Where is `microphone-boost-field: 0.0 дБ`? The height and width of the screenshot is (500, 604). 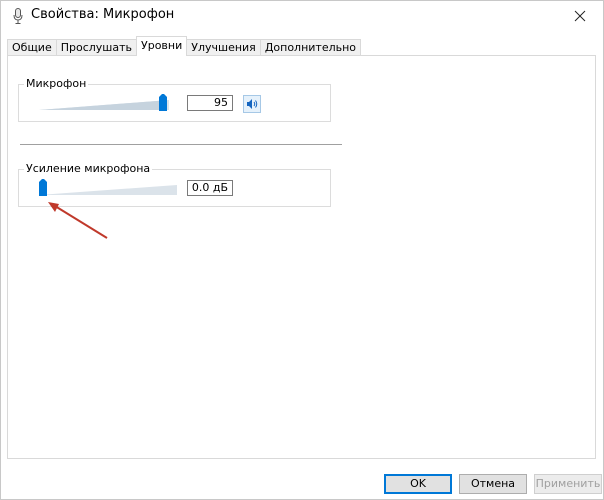
microphone-boost-field: 0.0 дБ is located at coordinates (210, 188).